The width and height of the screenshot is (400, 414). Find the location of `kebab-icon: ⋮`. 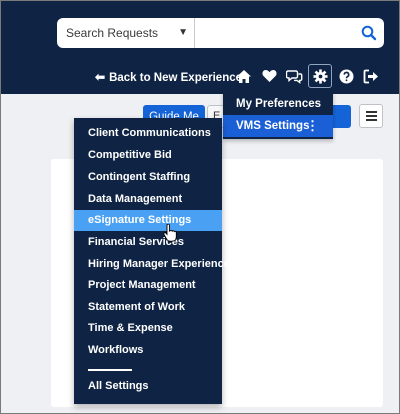

kebab-icon: ⋮ is located at coordinates (312, 125).